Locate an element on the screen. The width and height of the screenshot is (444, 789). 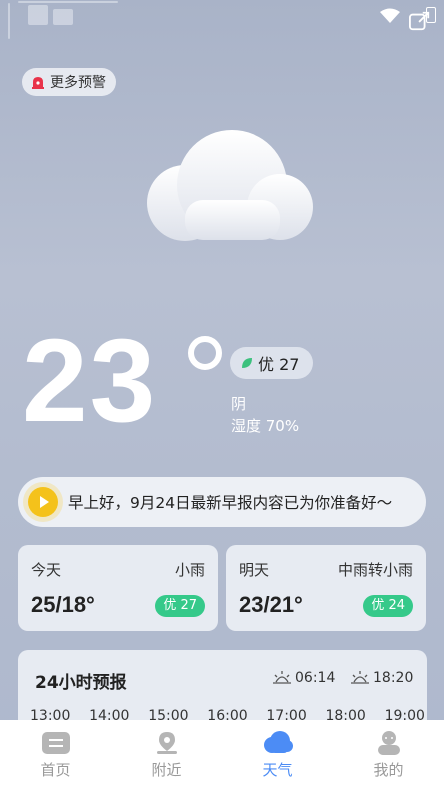
nav-nearby-label: 附近 is located at coordinates (166, 770).